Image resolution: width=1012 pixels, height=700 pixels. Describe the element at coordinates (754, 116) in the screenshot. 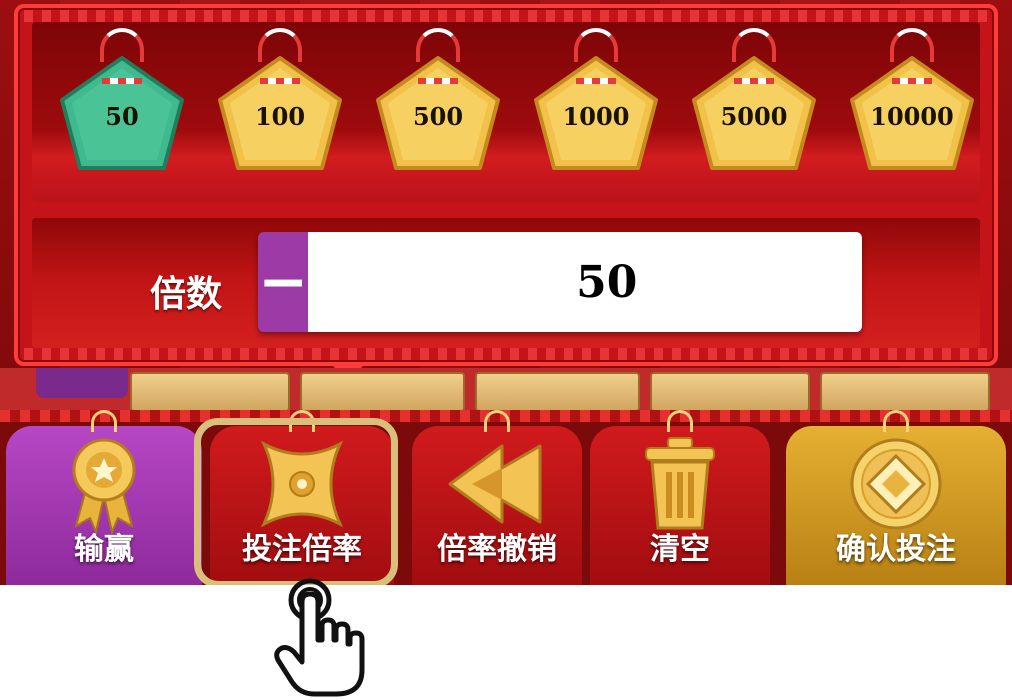

I see `chip-value: 5000` at that location.